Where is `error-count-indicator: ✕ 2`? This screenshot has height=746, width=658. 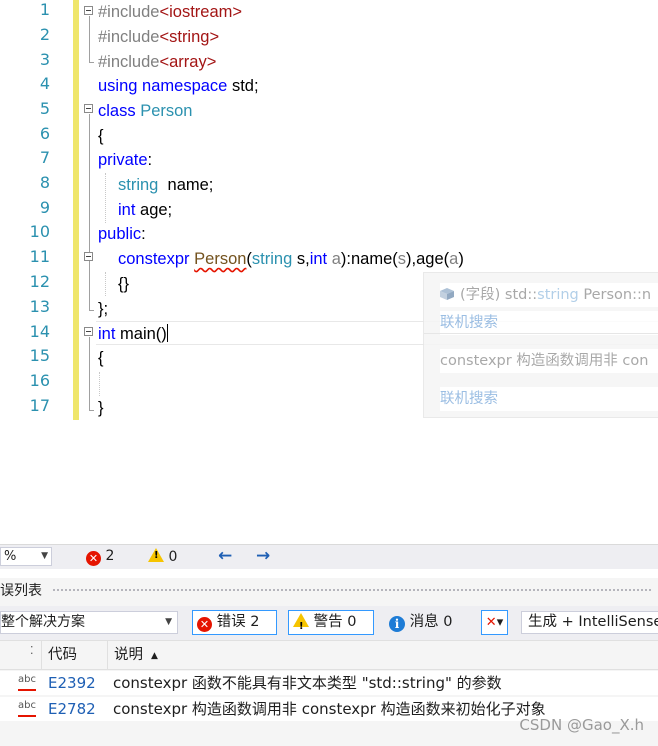
error-count-indicator: ✕ 2 is located at coordinates (100, 557).